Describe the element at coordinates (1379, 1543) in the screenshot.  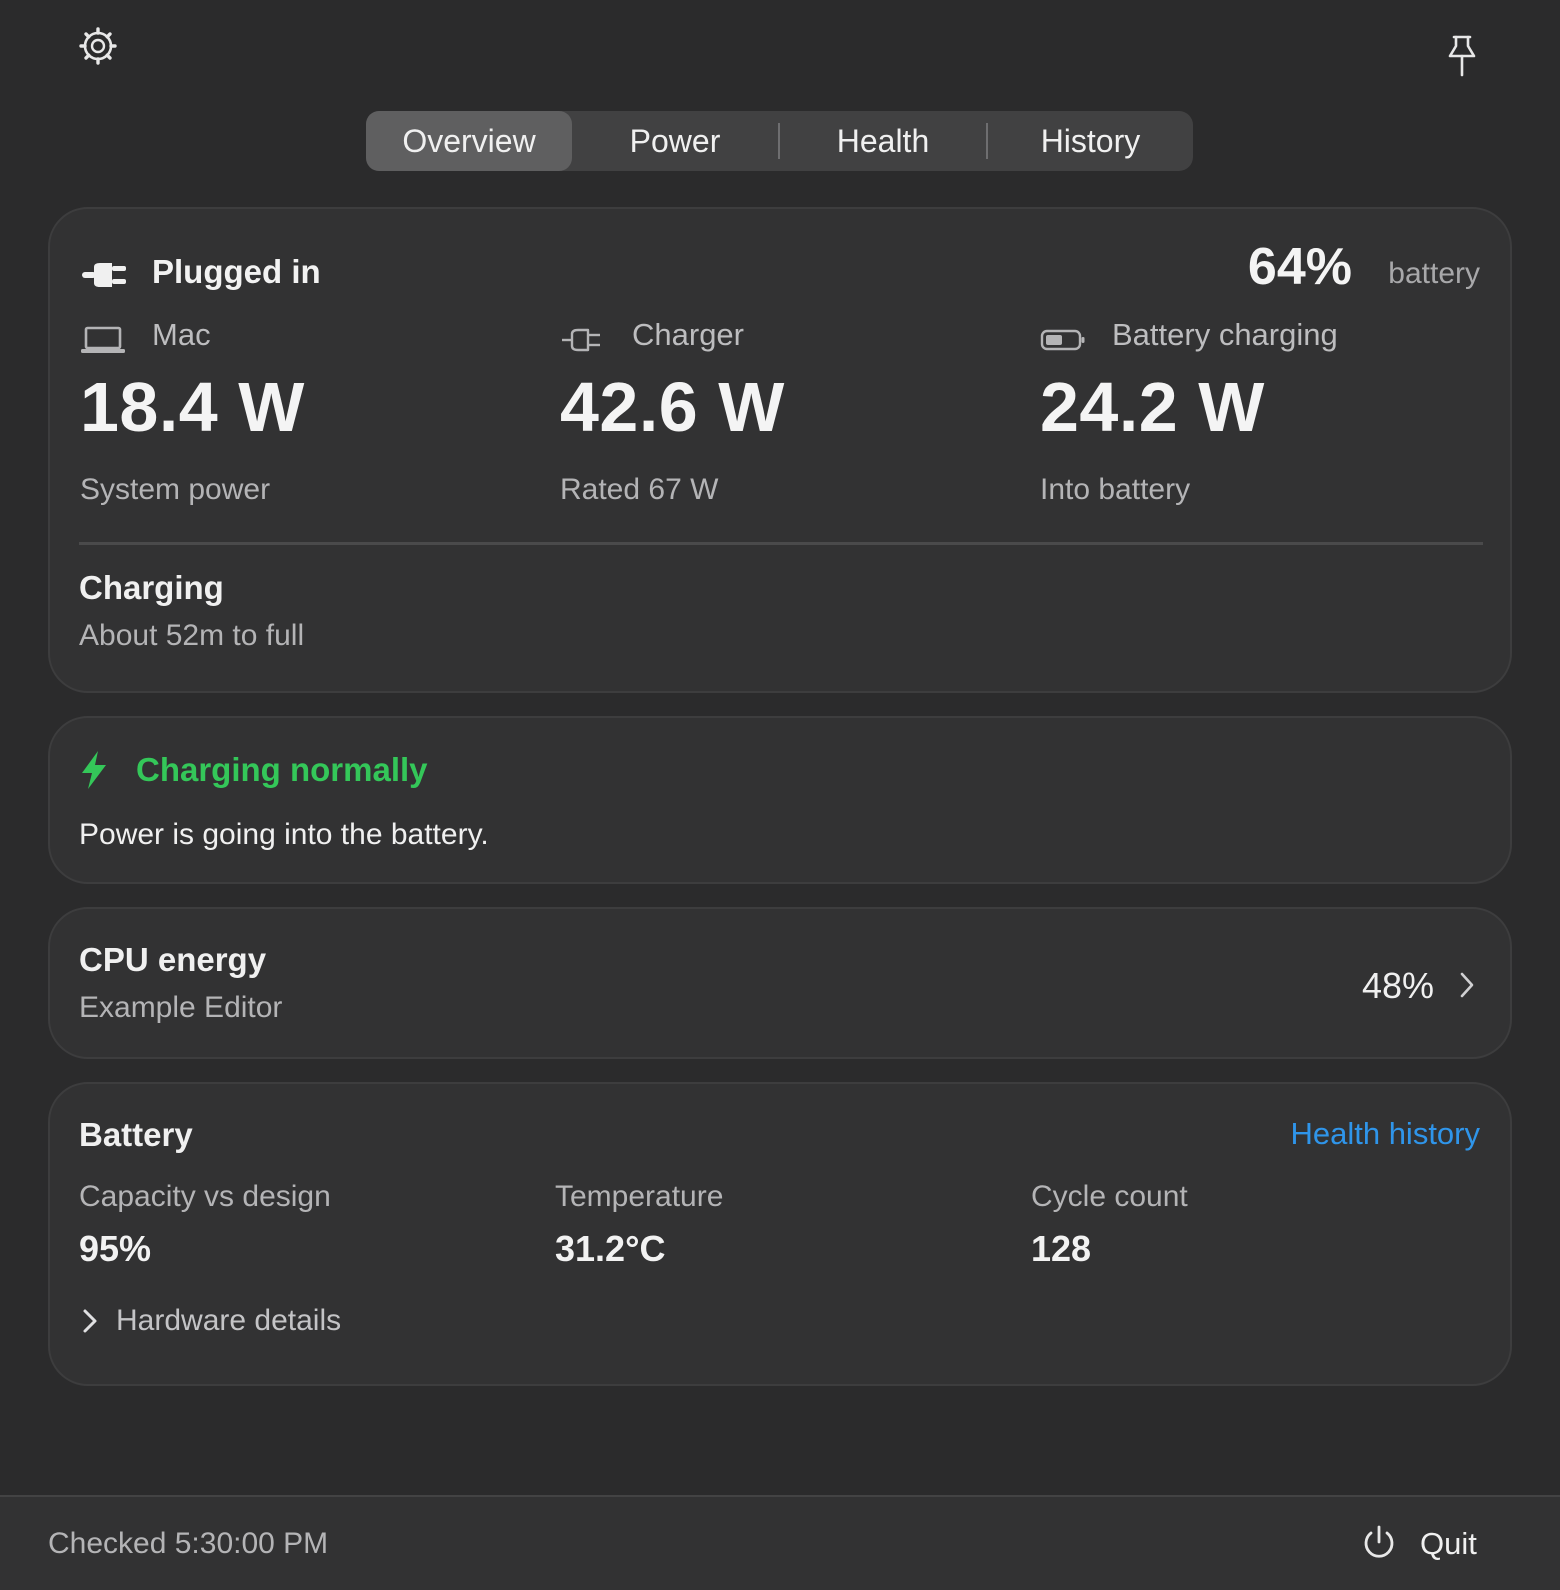
I see `power-icon` at that location.